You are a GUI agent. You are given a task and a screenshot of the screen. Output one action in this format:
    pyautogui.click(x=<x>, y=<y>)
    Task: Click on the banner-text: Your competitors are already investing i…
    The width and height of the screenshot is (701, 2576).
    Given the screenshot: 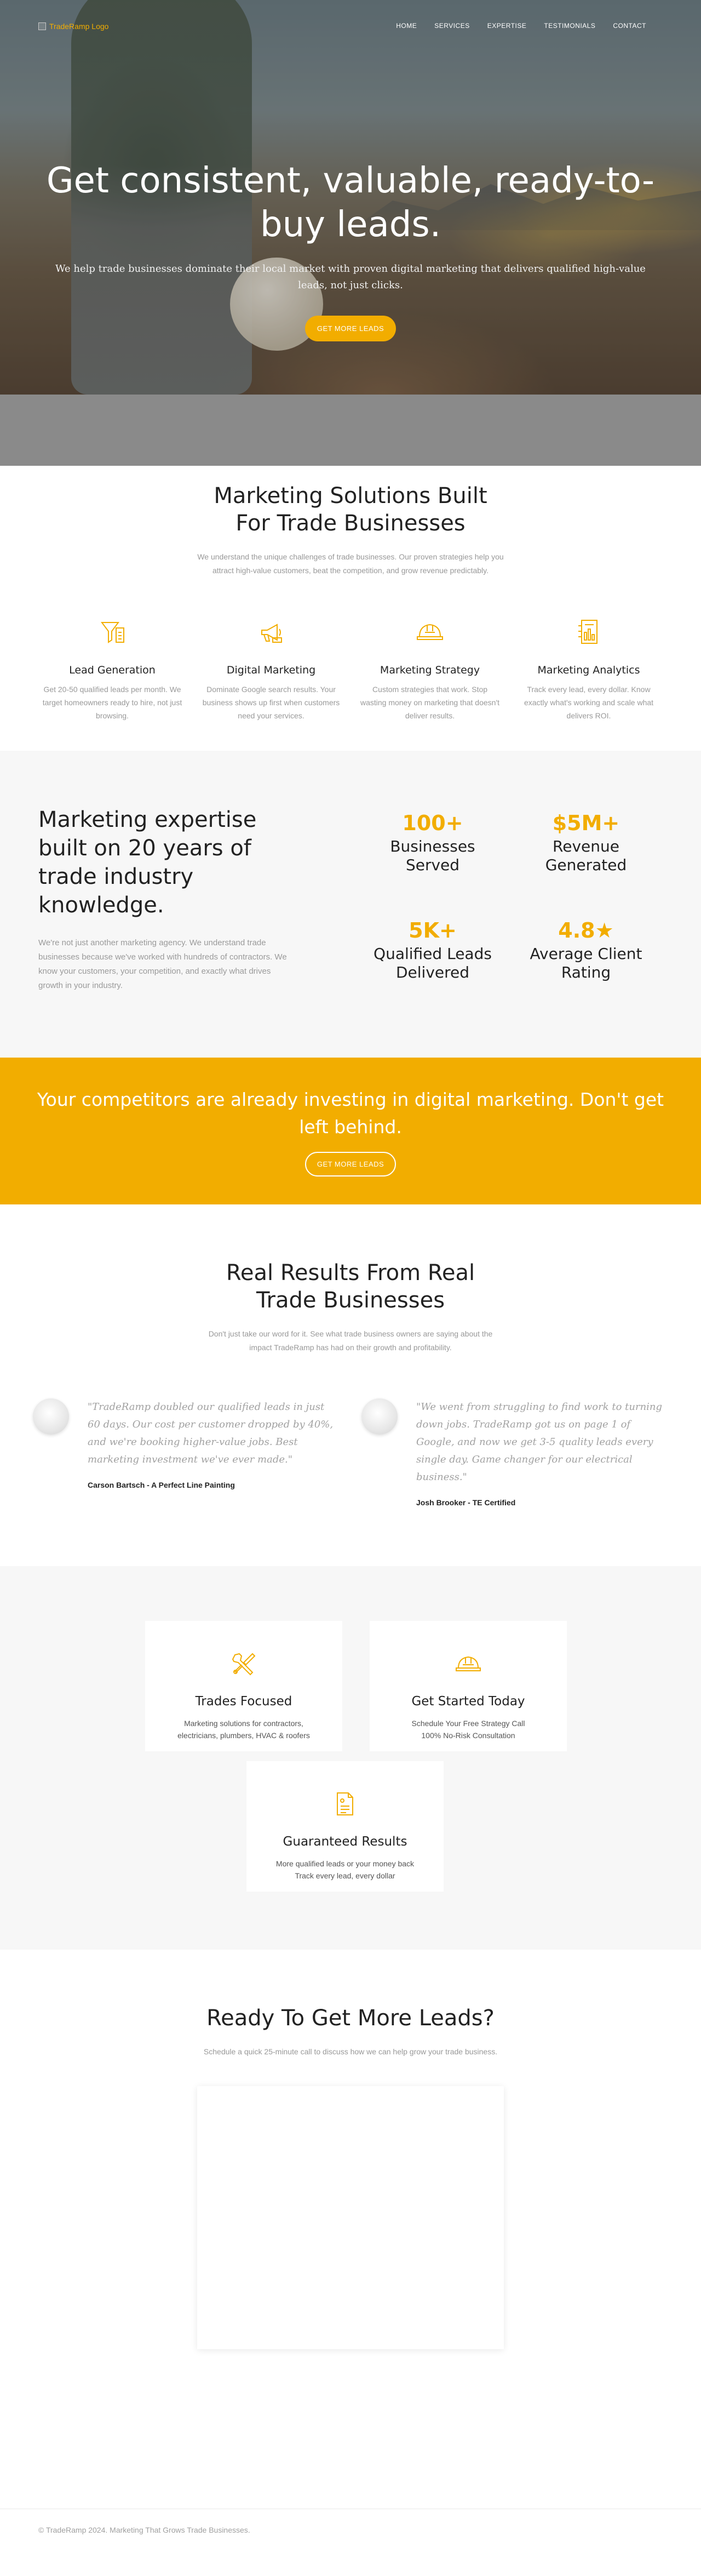 What is the action you would take?
    pyautogui.click(x=350, y=1113)
    